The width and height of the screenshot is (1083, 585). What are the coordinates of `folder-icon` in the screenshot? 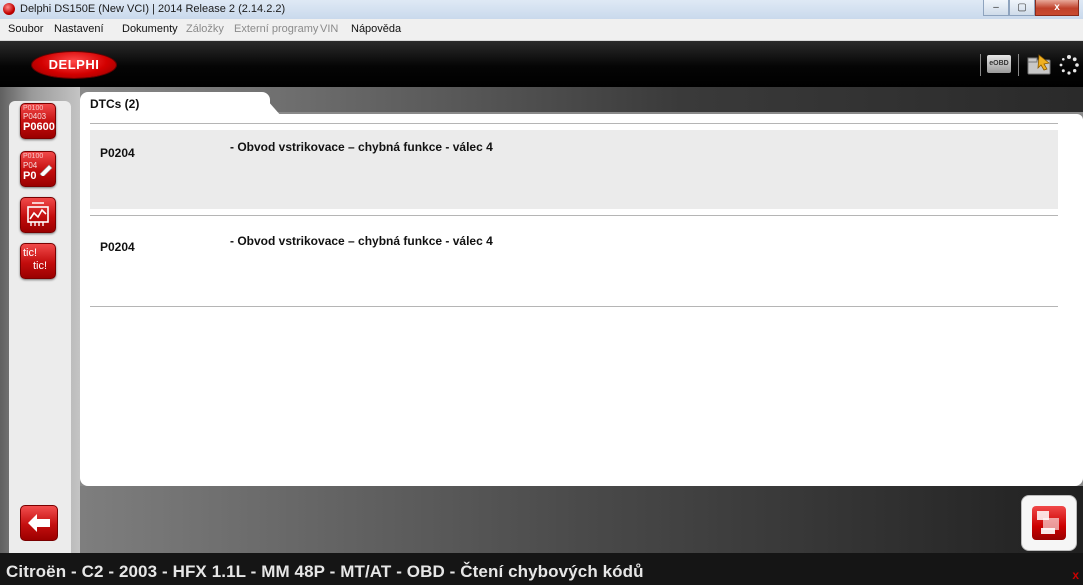 It's located at (1040, 64).